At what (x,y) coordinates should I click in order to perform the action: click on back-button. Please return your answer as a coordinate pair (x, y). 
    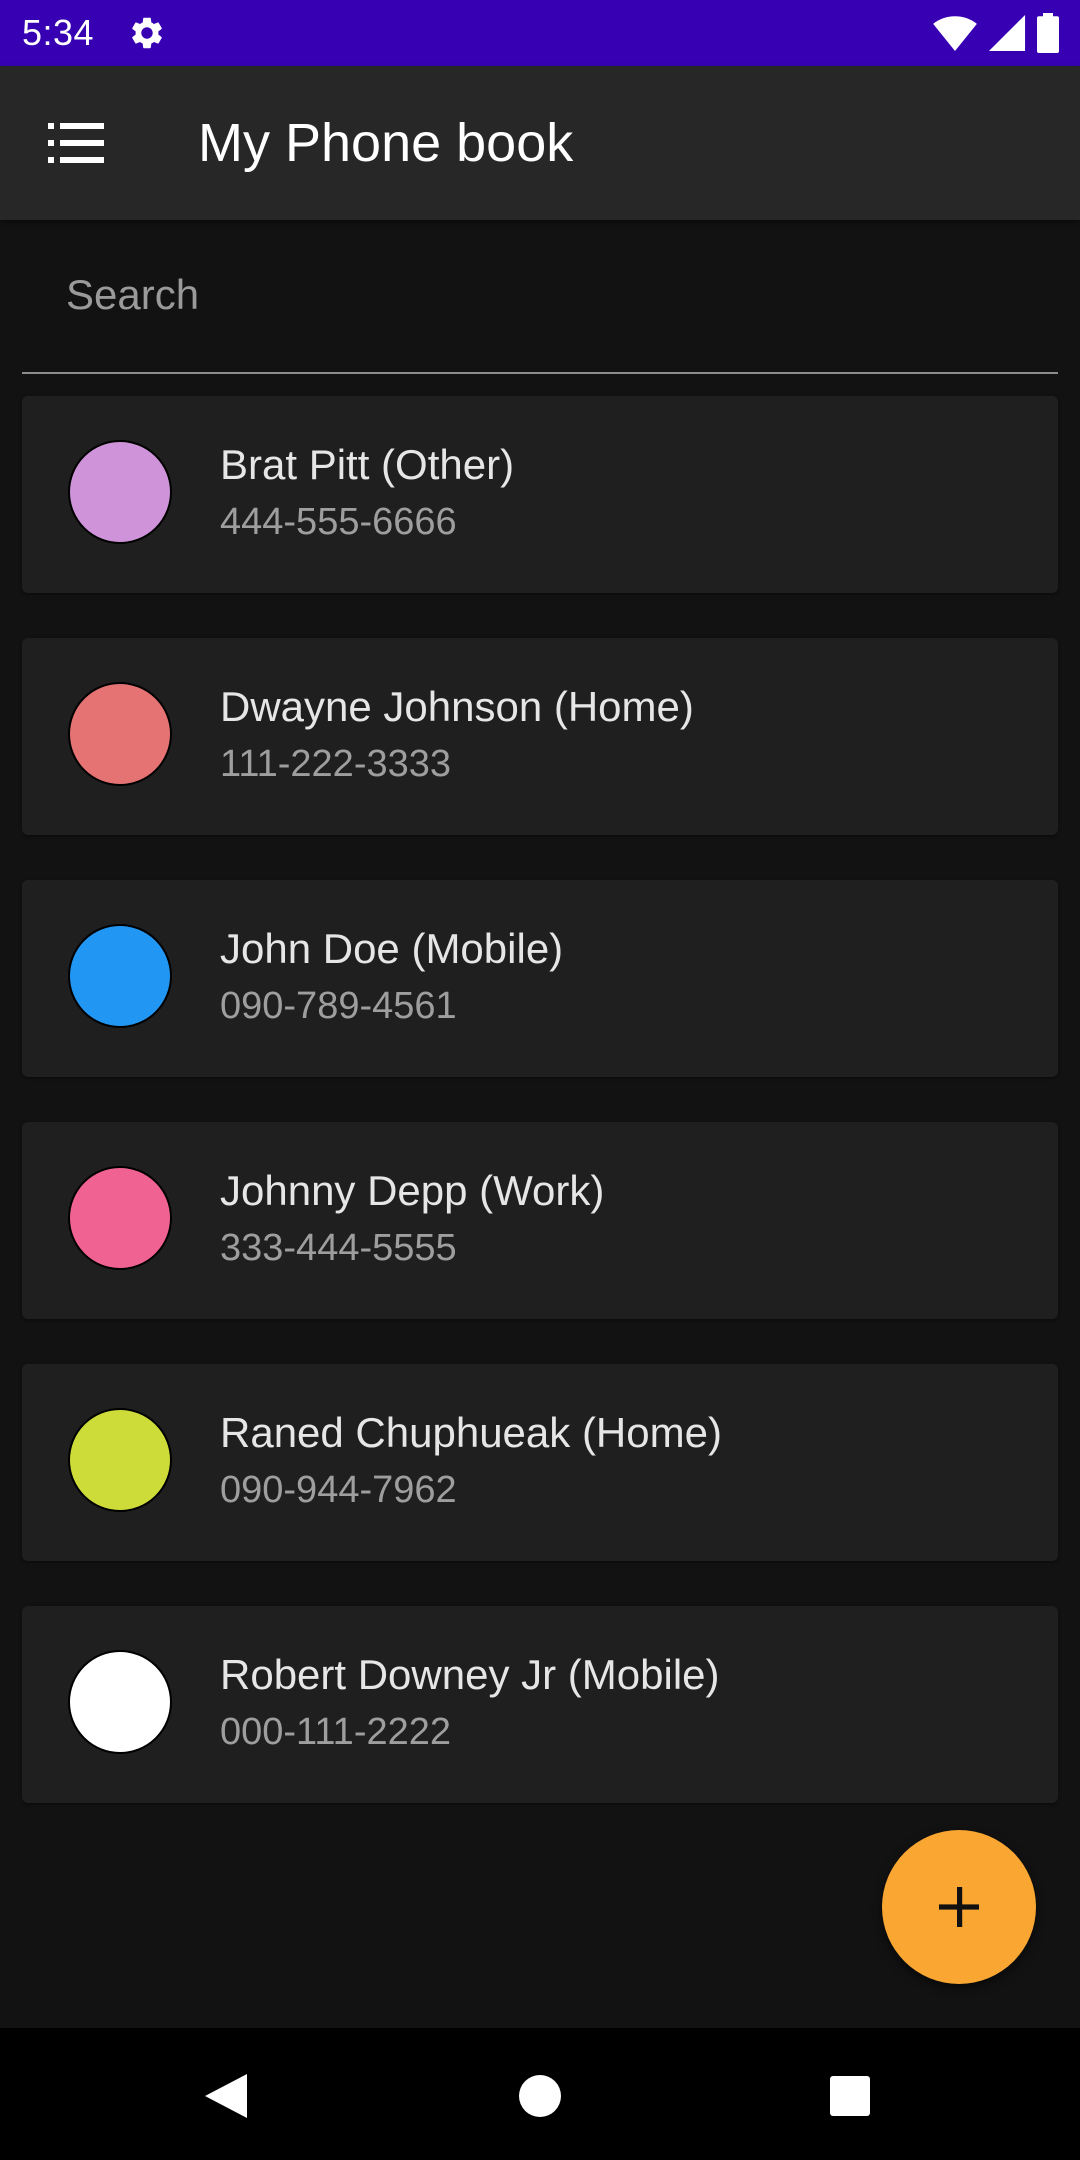
    Looking at the image, I should click on (226, 2096).